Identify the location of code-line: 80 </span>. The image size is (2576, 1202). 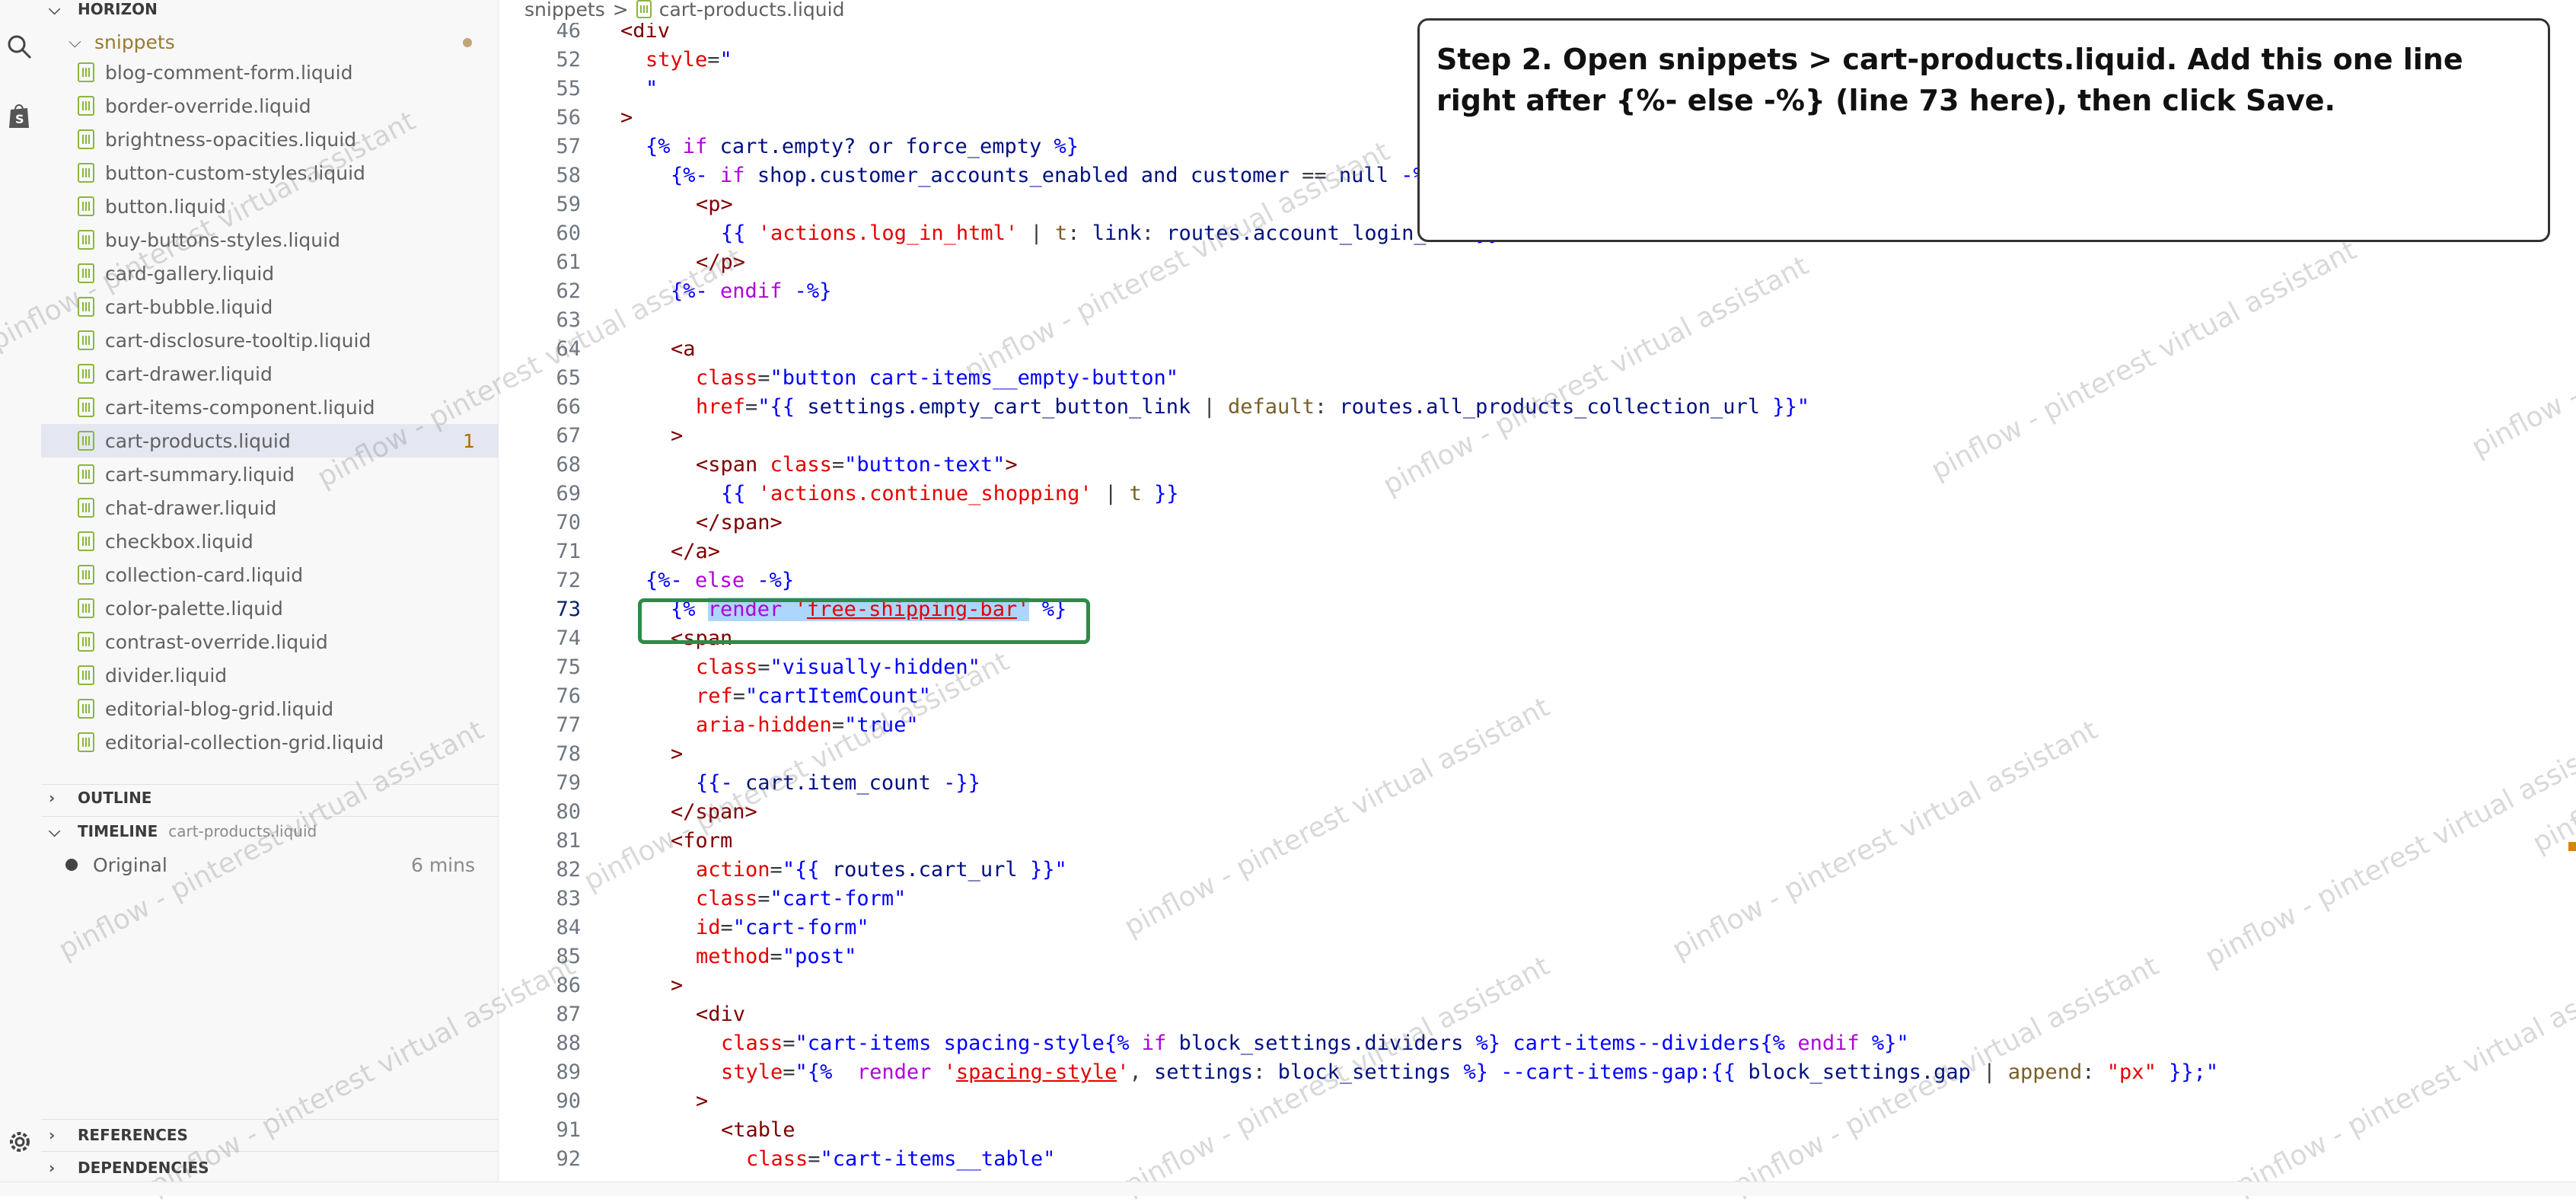
(1537, 812).